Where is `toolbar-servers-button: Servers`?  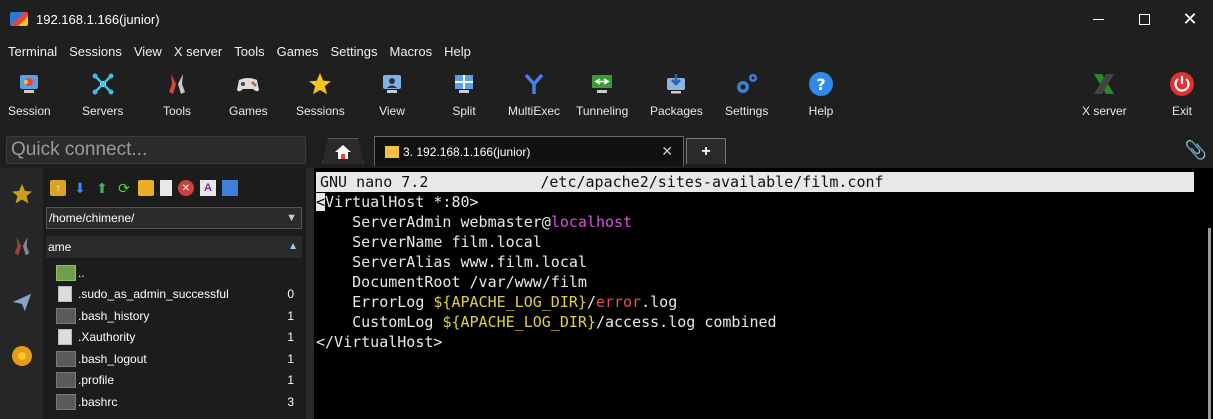 toolbar-servers-button: Servers is located at coordinates (102, 94).